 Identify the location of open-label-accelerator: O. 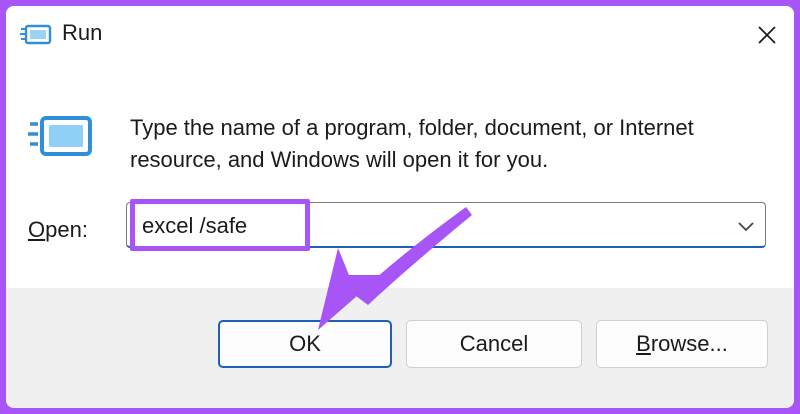
(37, 229).